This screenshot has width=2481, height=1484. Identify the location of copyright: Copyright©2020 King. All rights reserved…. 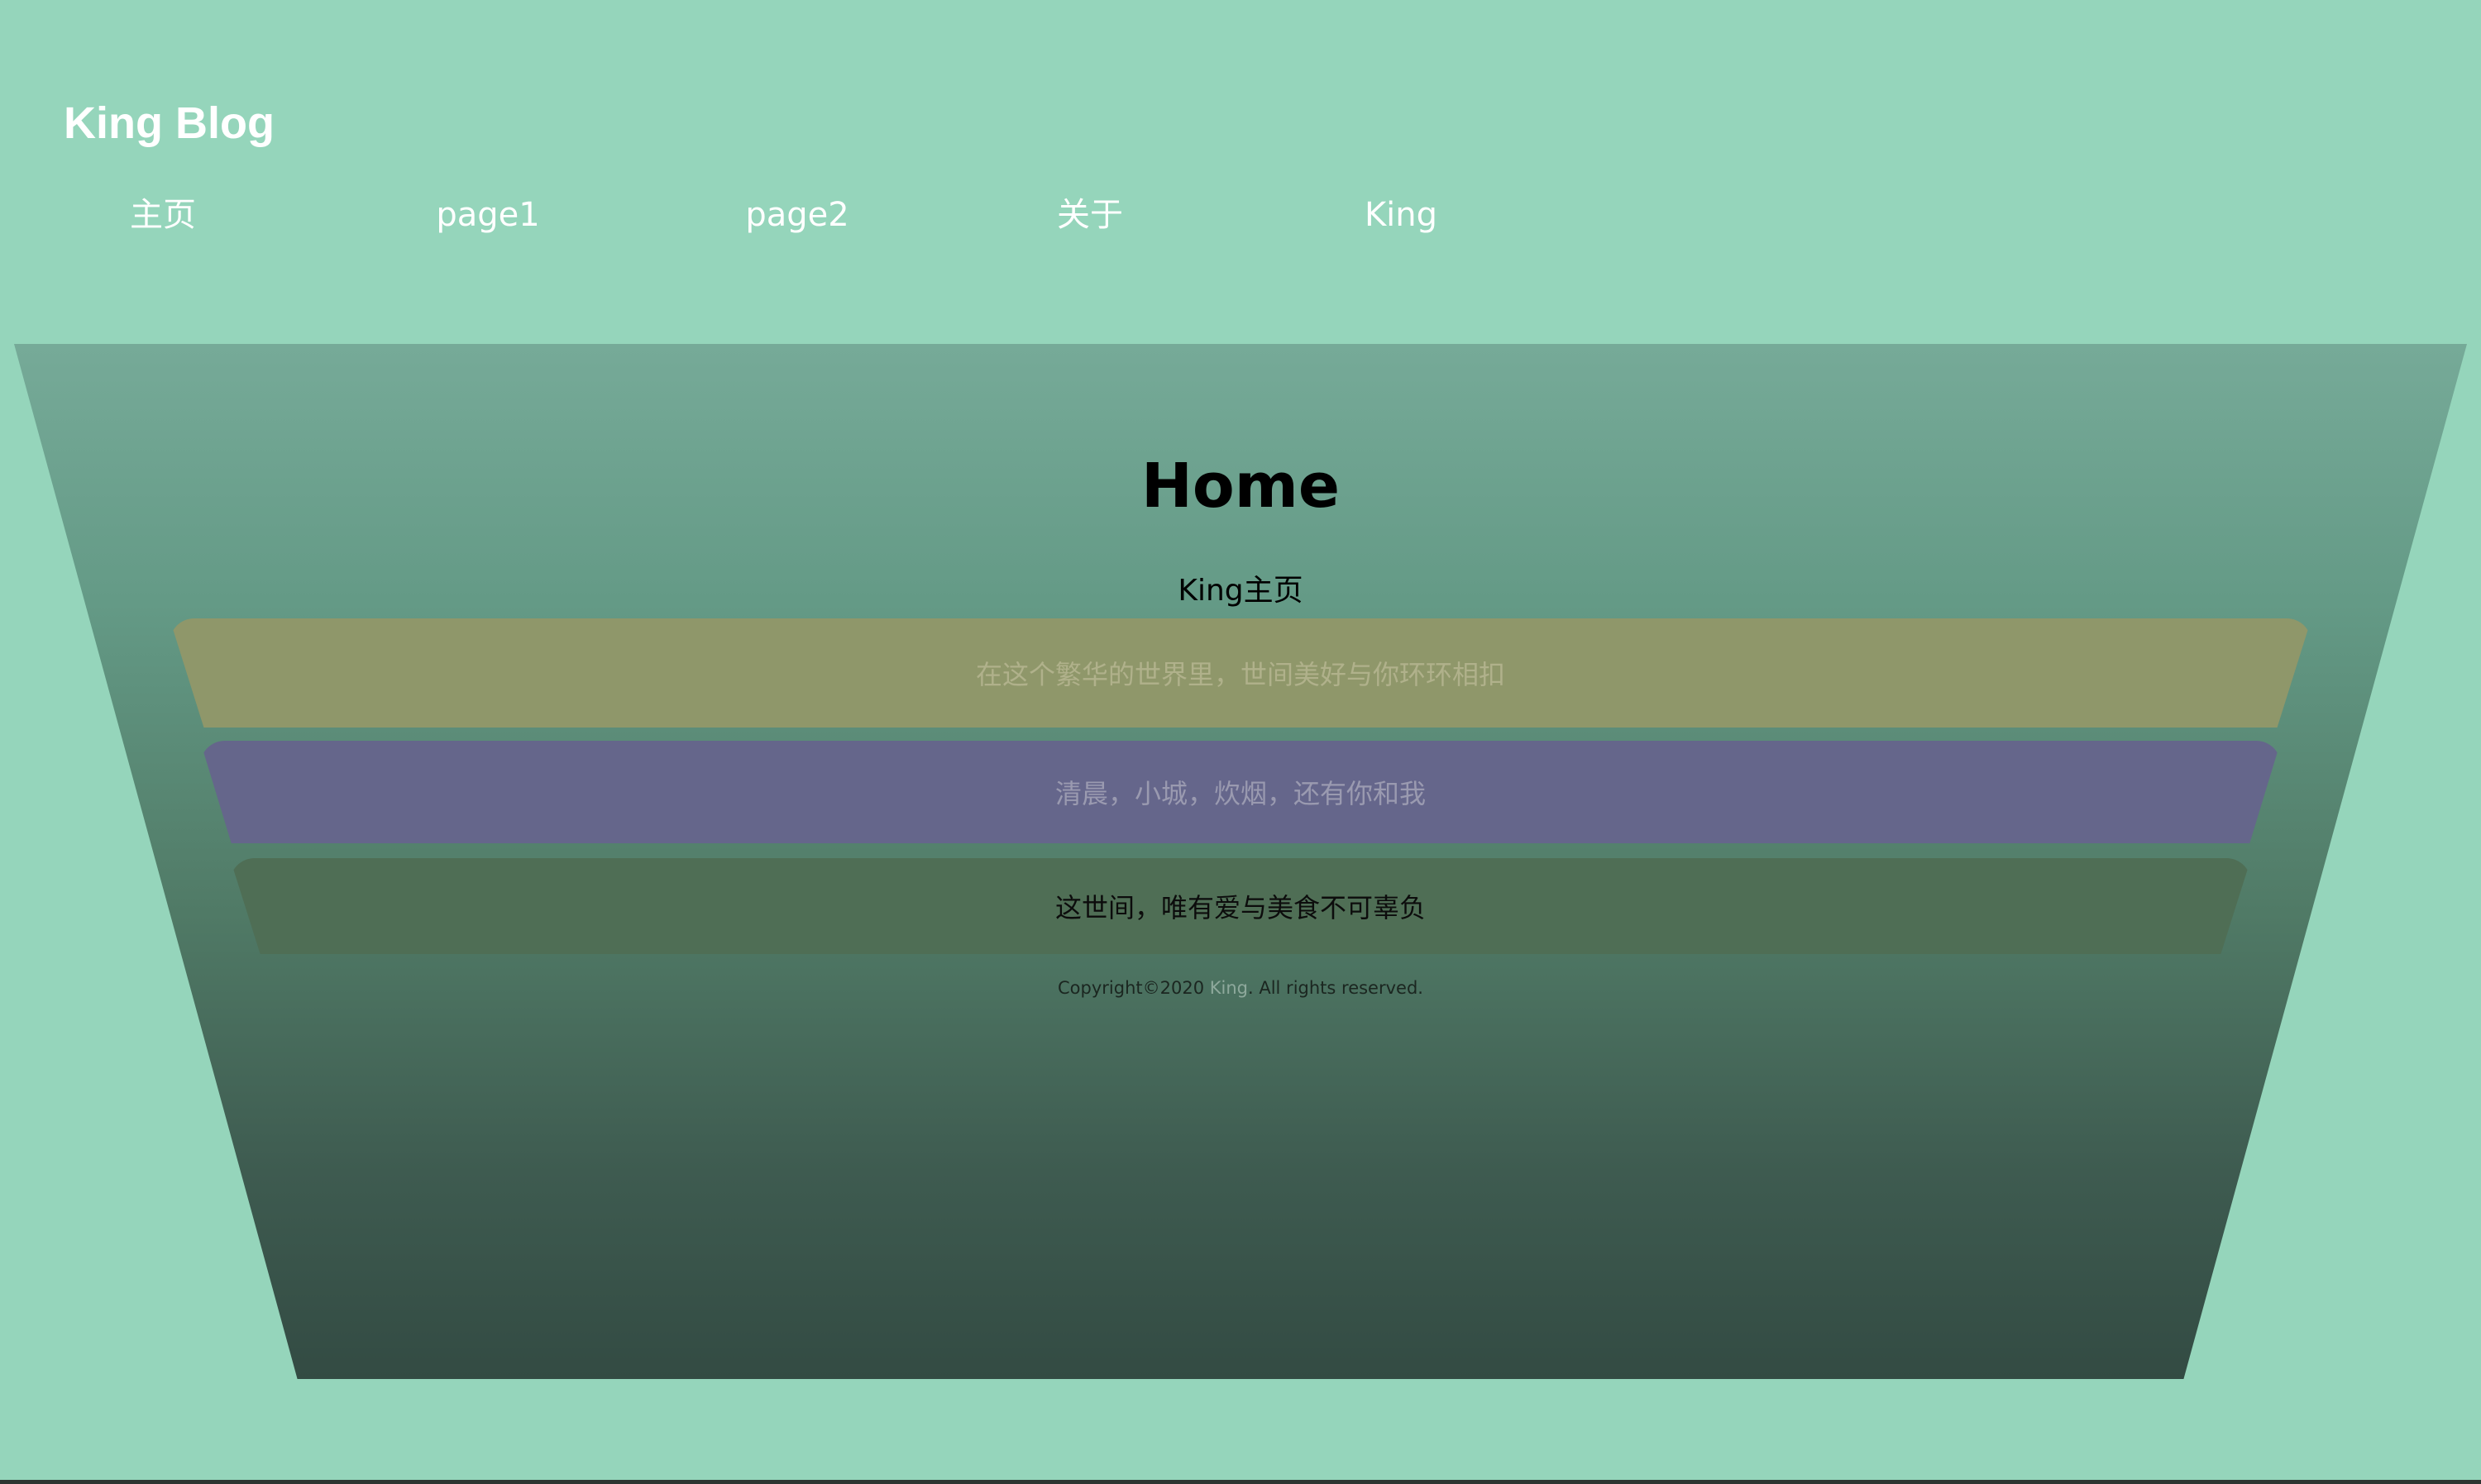
(1240, 988).